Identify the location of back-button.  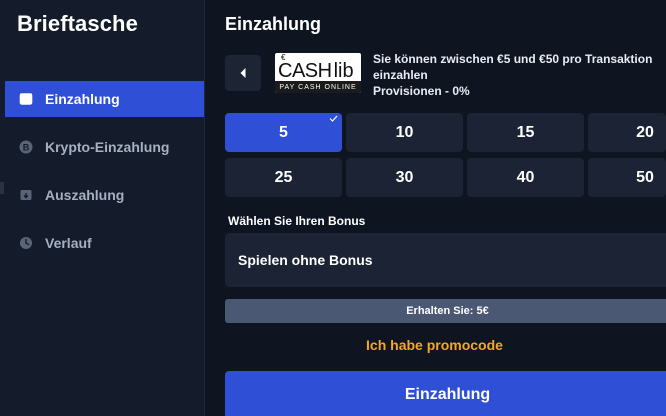
(243, 73).